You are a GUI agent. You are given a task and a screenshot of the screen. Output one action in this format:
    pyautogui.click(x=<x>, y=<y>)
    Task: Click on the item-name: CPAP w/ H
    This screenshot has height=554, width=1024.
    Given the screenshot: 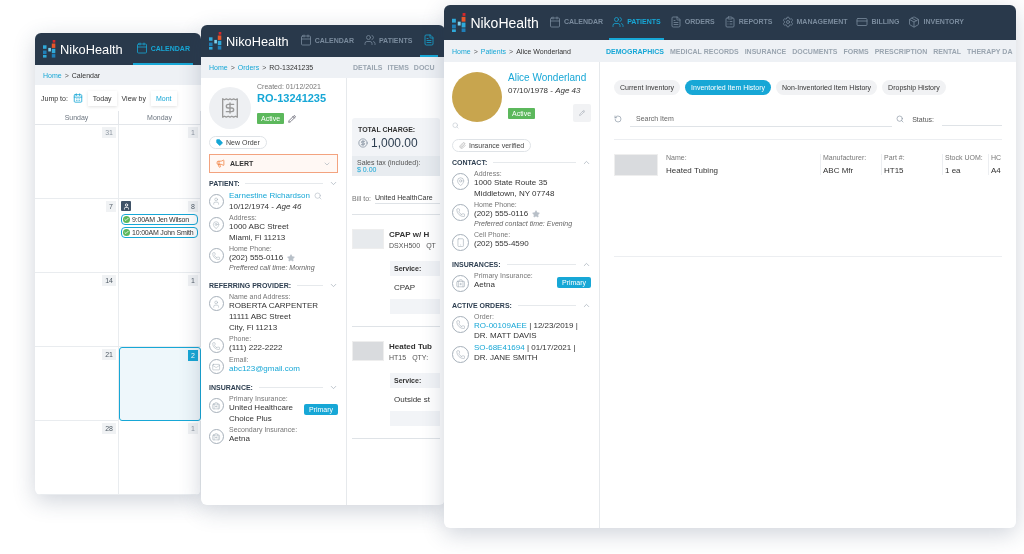 What is the action you would take?
    pyautogui.click(x=410, y=234)
    